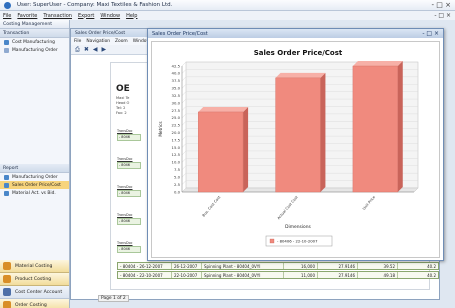 The height and width of the screenshot is (308, 455). I want to click on back-icon: ◀, so click(95, 49).